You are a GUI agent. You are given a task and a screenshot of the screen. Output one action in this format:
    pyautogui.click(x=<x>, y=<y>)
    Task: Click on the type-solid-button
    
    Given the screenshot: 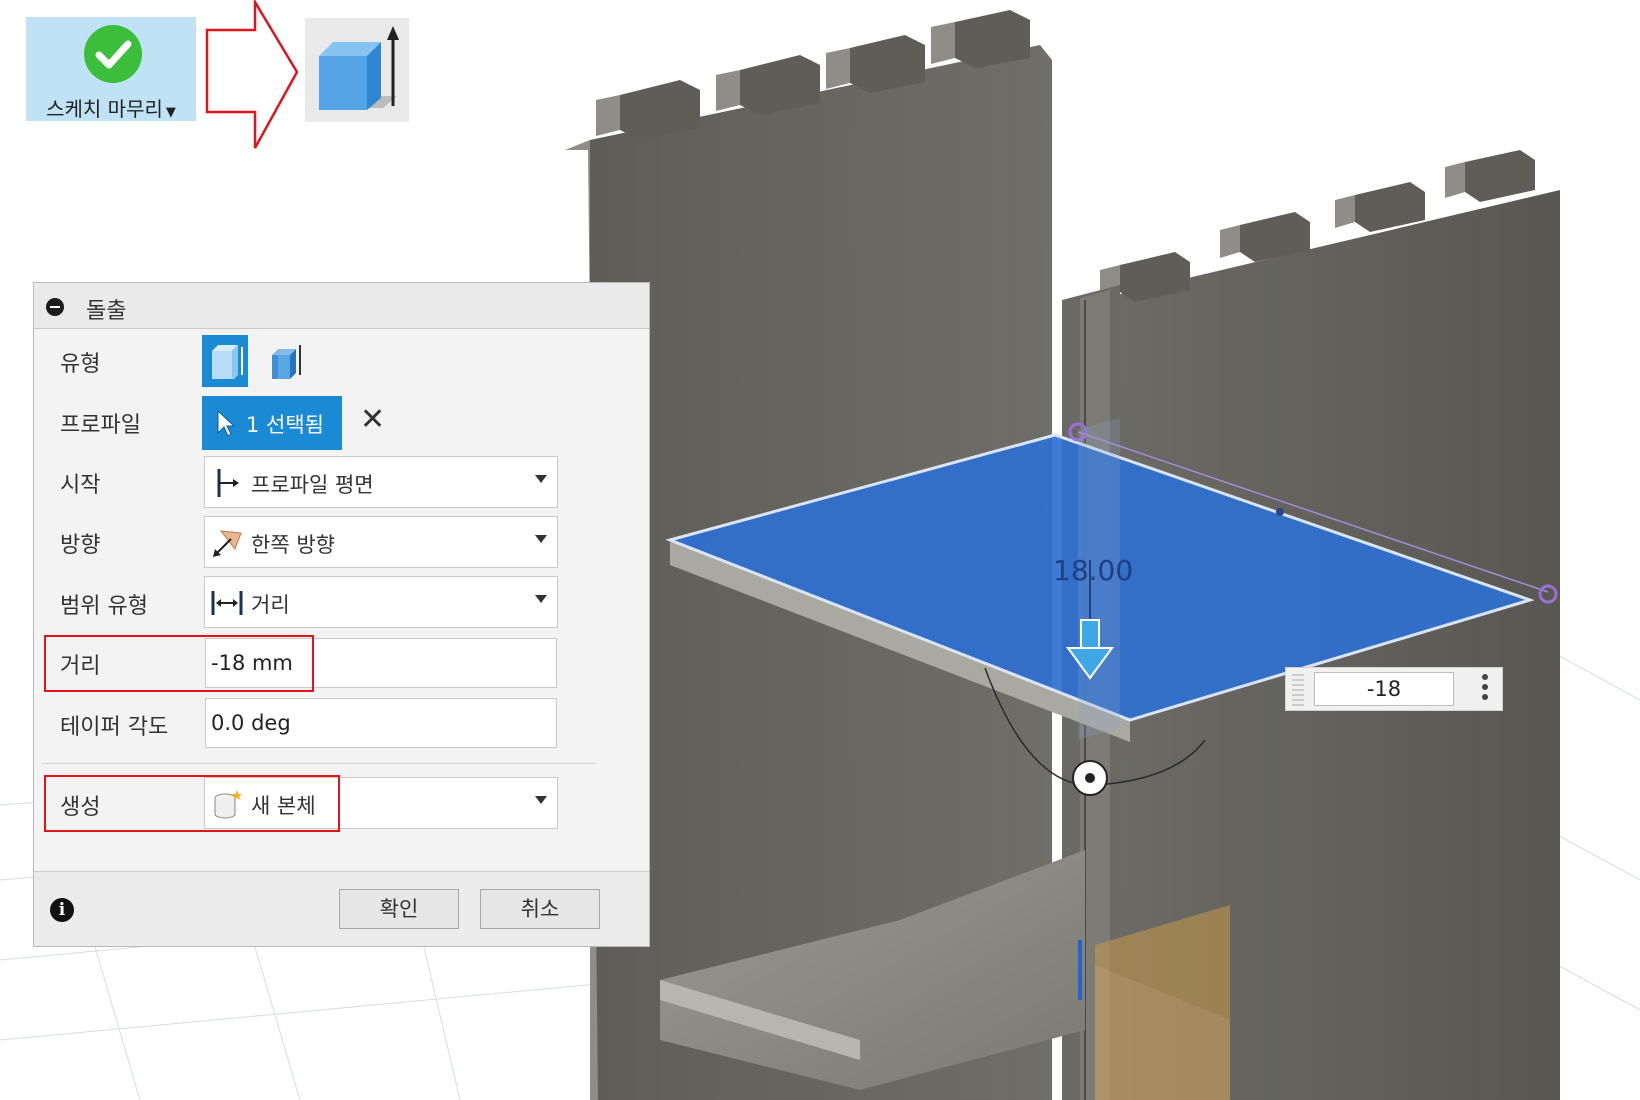 What is the action you would take?
    pyautogui.click(x=225, y=361)
    